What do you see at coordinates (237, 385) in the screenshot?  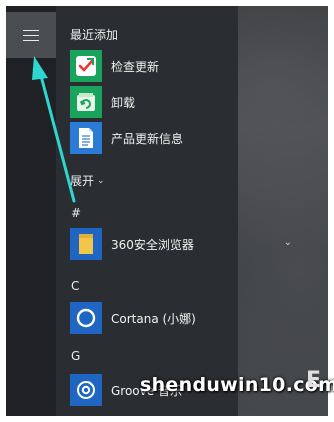 I see `watermark-text: shenduwin10.com` at bounding box center [237, 385].